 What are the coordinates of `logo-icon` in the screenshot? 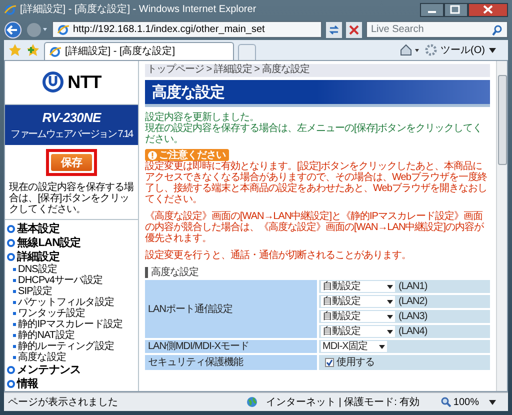 It's located at (53, 82).